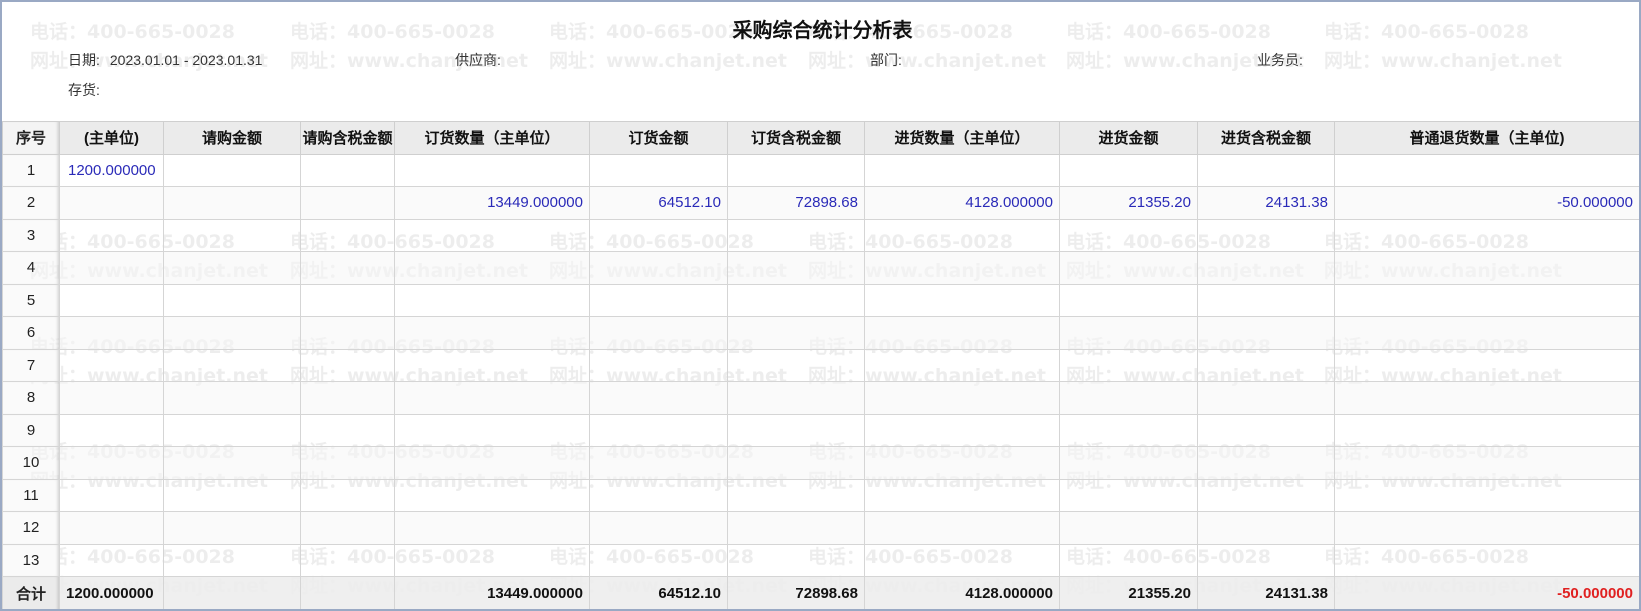  What do you see at coordinates (962, 203) in the screenshot?
I see `table-cell: 4128.000000` at bounding box center [962, 203].